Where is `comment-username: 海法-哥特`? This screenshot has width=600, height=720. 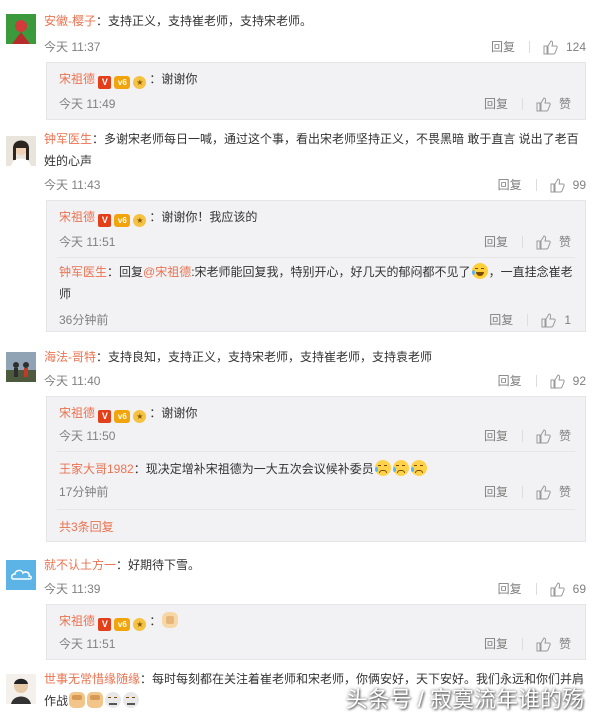 comment-username: 海法-哥特 is located at coordinates (70, 357).